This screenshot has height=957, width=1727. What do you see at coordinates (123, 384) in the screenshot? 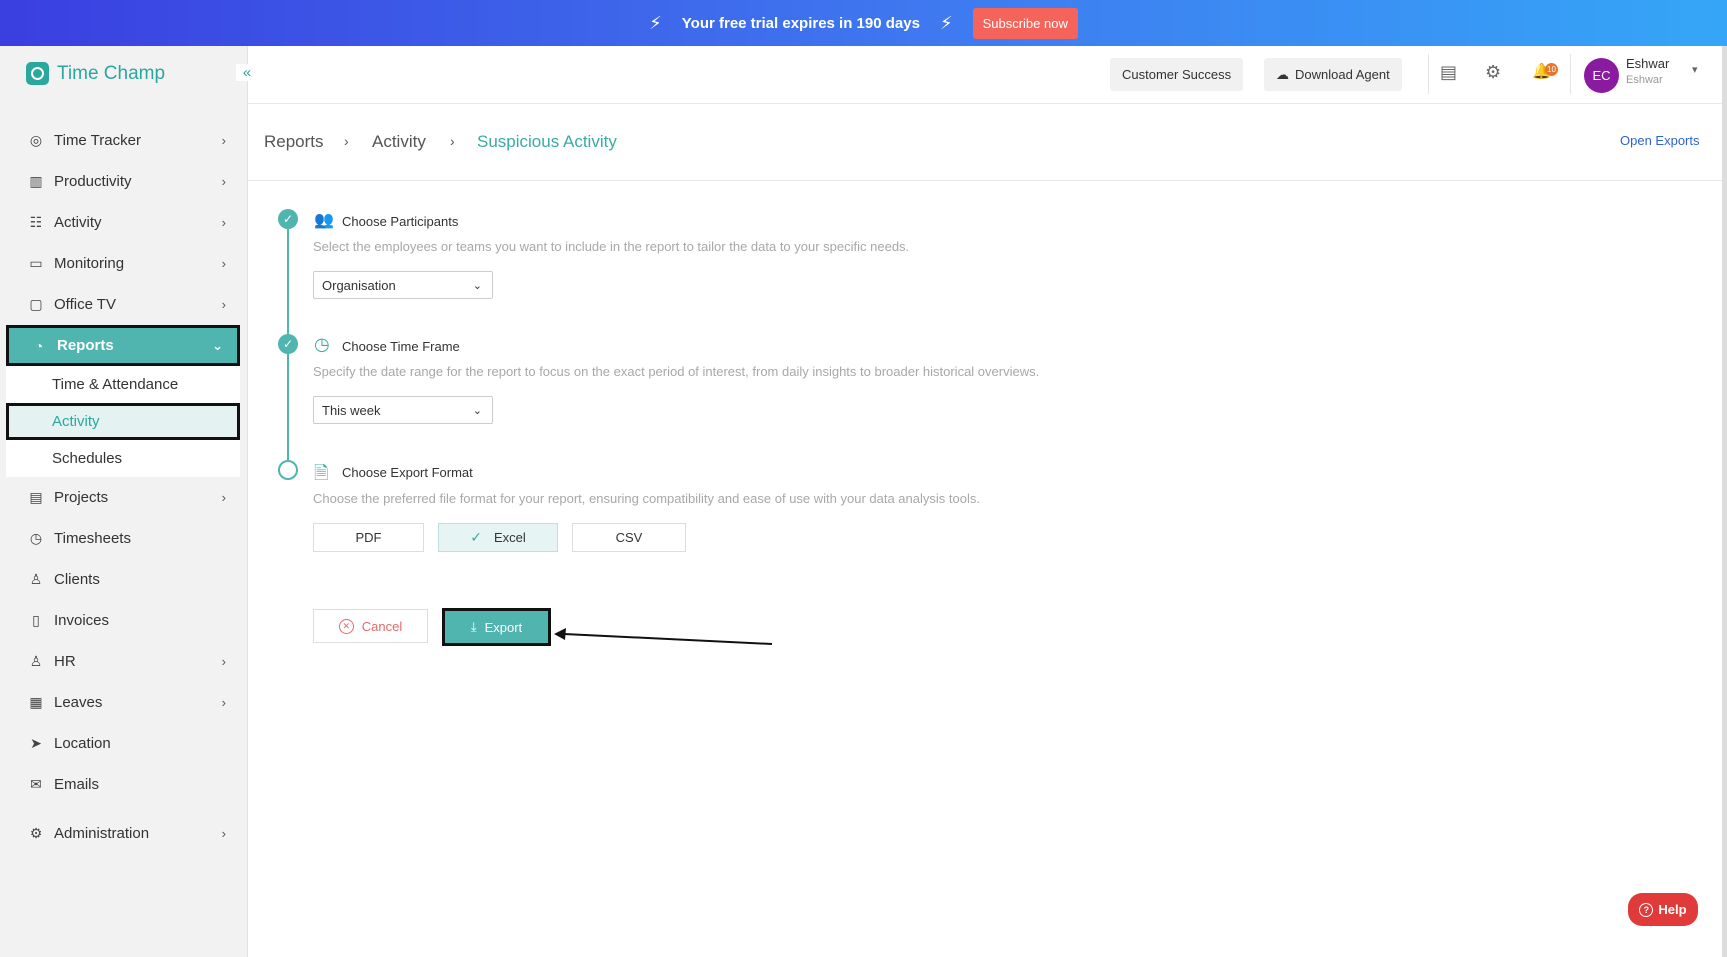
I see `submenu-item-time-attendance: Time & Attendance` at bounding box center [123, 384].